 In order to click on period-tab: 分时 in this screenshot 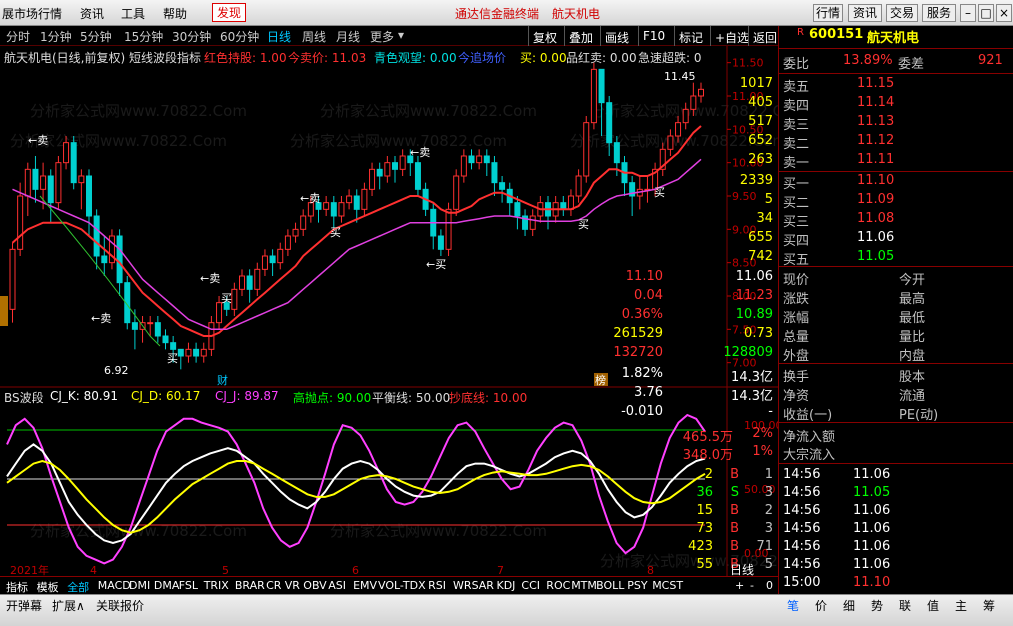, I will do `click(18, 36)`.